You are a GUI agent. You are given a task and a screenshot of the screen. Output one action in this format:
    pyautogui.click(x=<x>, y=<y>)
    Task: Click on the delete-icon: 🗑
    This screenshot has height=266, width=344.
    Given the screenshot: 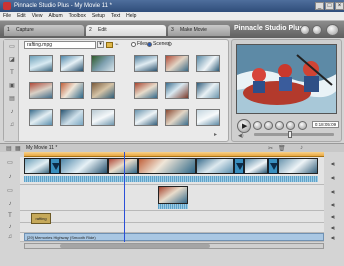 What is the action you would take?
    pyautogui.click(x=282, y=148)
    